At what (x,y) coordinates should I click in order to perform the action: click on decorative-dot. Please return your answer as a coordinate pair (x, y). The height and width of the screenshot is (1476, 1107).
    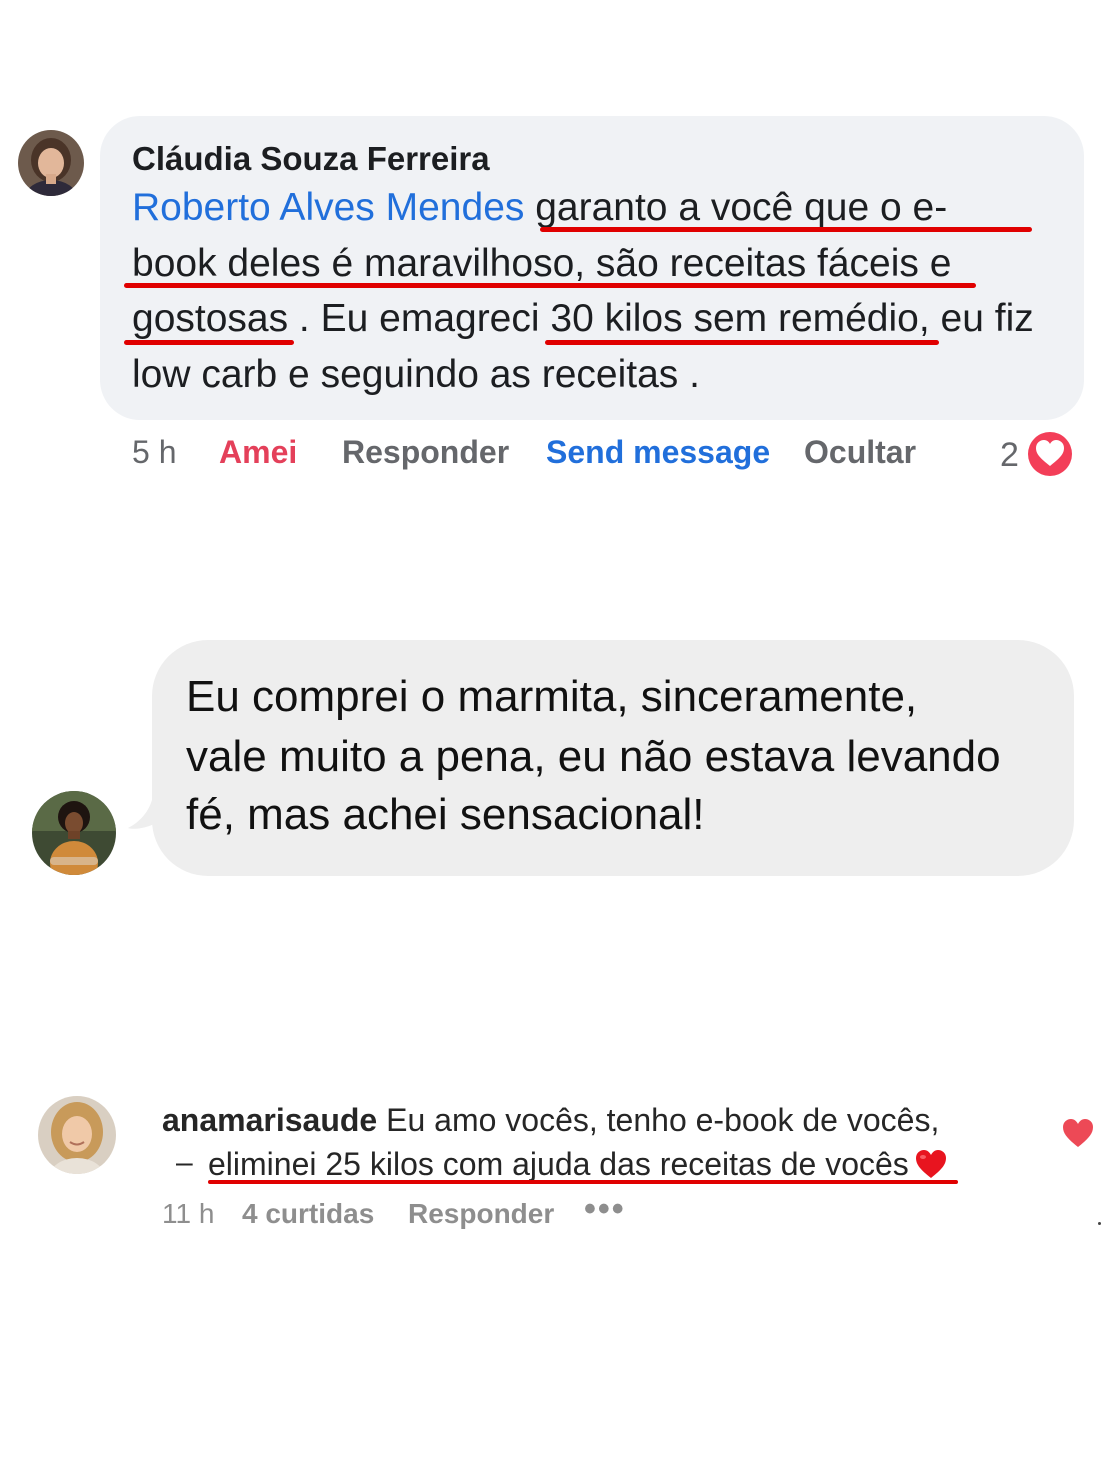
    Looking at the image, I should click on (1099, 1223).